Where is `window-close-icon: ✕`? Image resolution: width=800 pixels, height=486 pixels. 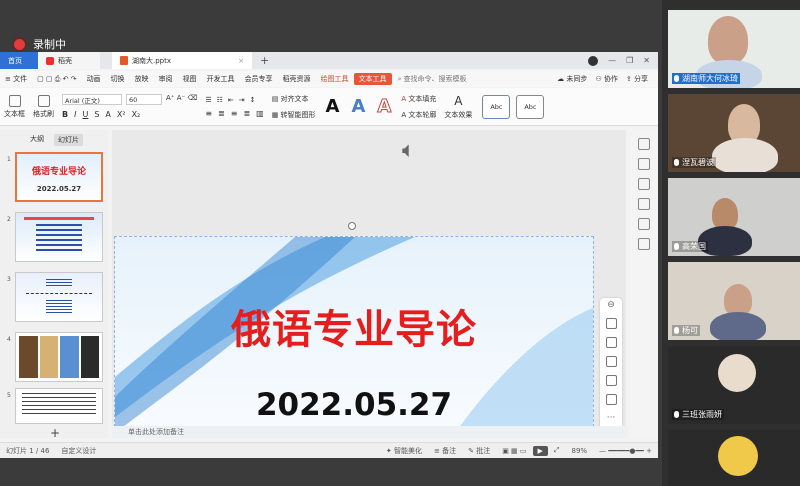
window-close-icon: ✕ is located at coordinates (646, 60).